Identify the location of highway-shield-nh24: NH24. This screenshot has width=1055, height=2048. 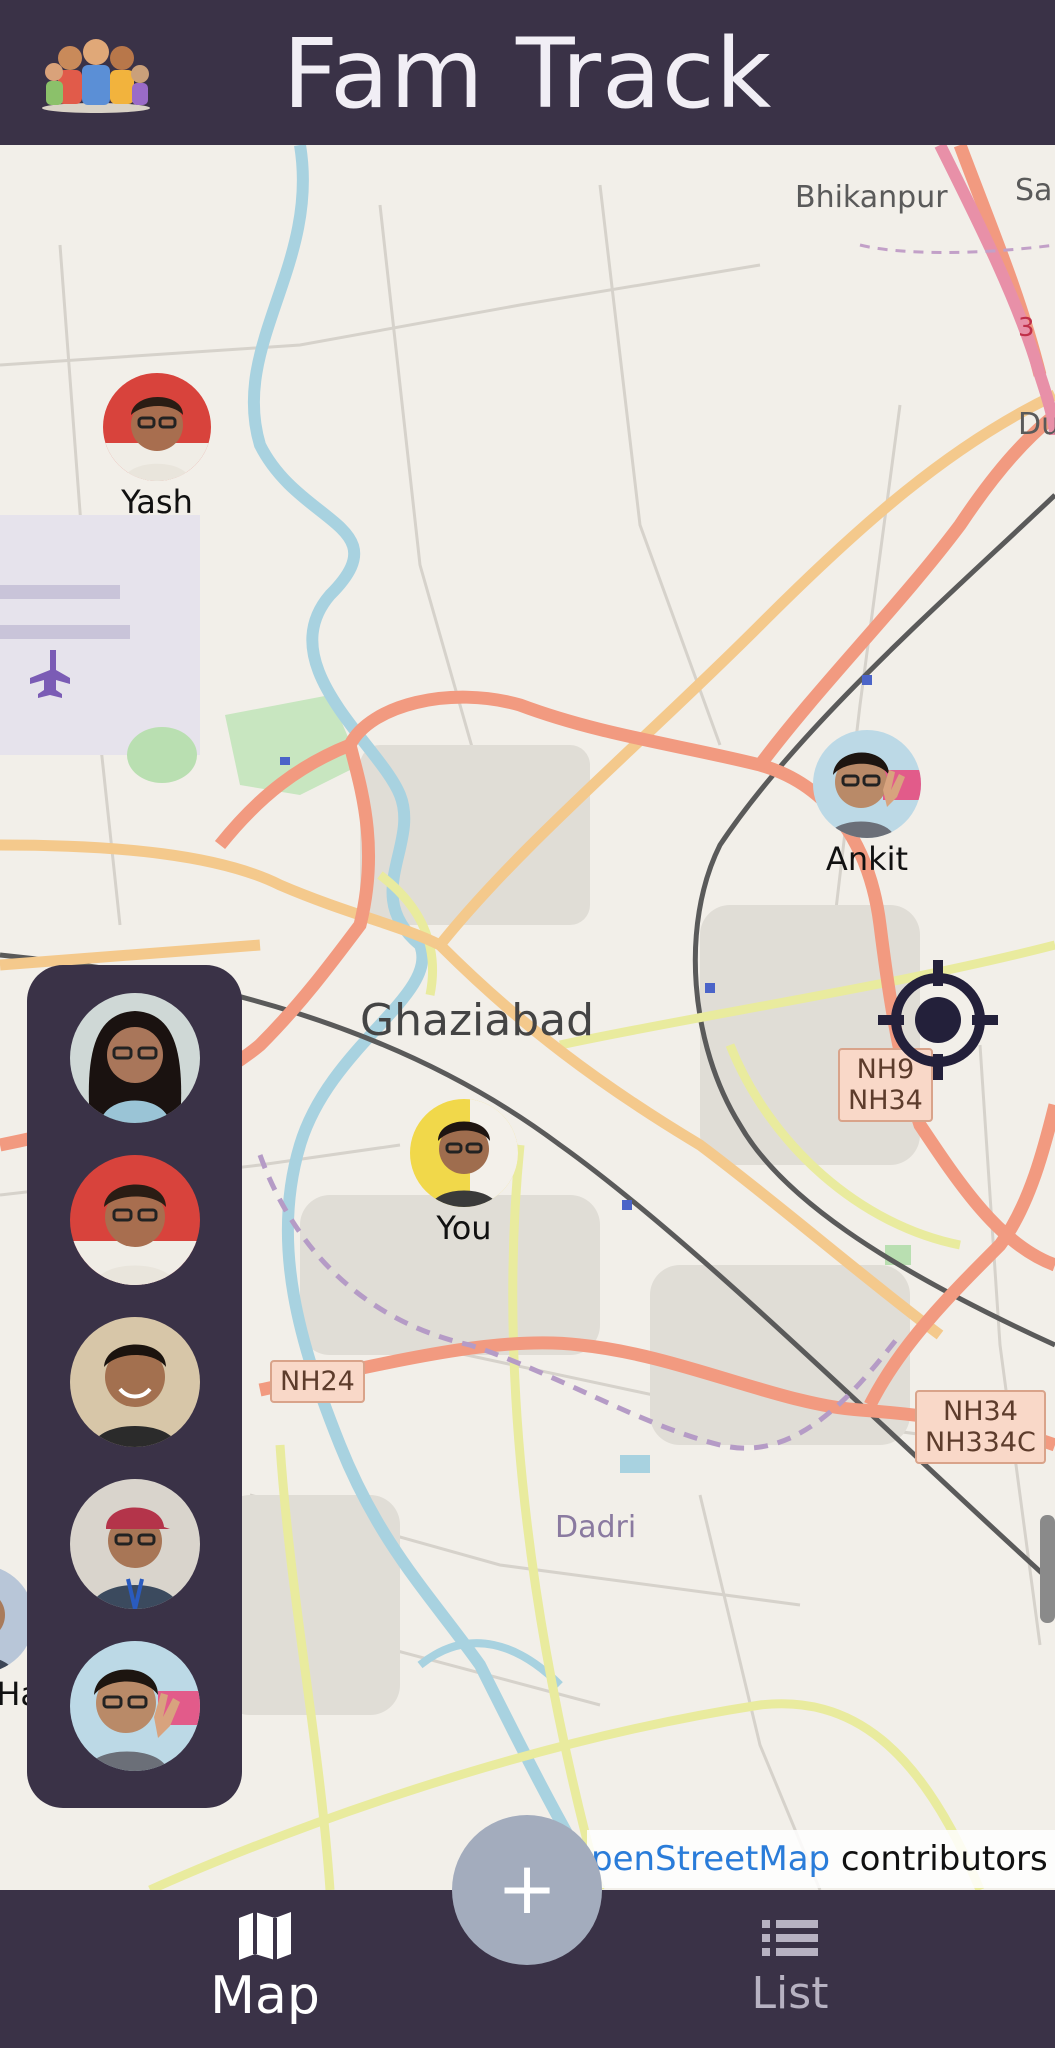
(317, 1381).